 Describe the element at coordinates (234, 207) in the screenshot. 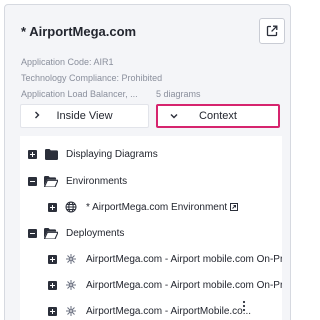

I see `external-link-icon` at that location.